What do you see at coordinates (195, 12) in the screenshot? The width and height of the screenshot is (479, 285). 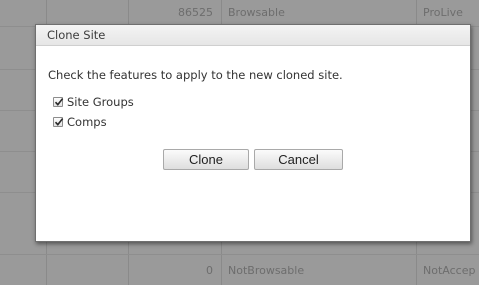 I see `table-cell-count: 86525` at bounding box center [195, 12].